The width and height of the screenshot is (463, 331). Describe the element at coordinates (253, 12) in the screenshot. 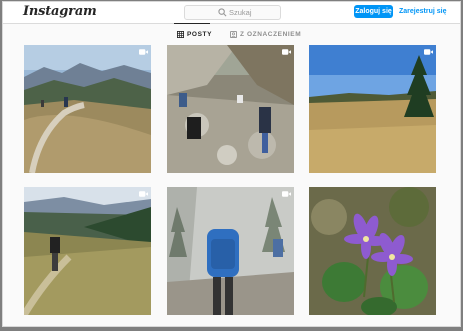

I see `search-input` at that location.